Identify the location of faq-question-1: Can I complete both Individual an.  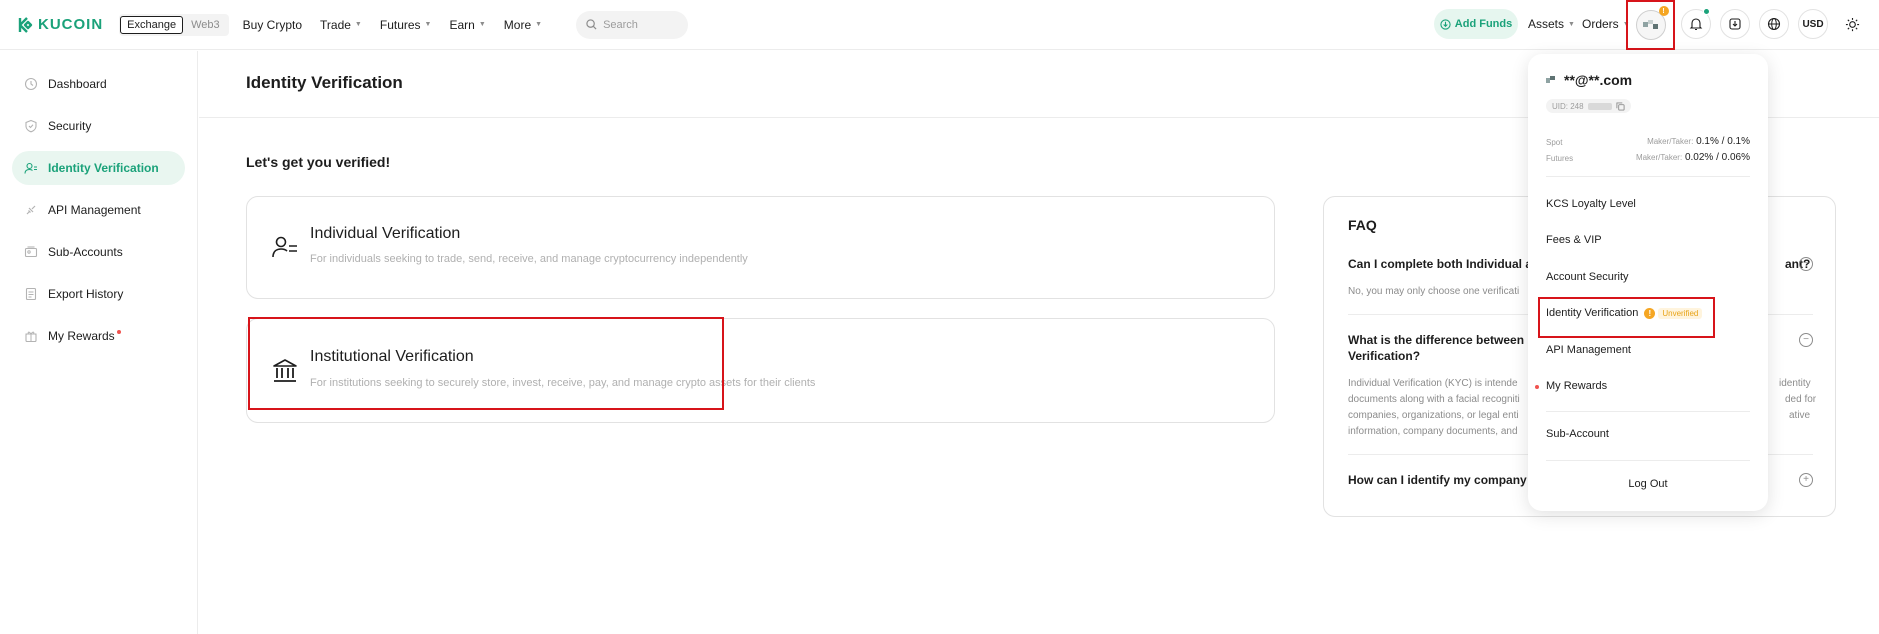
(1443, 264).